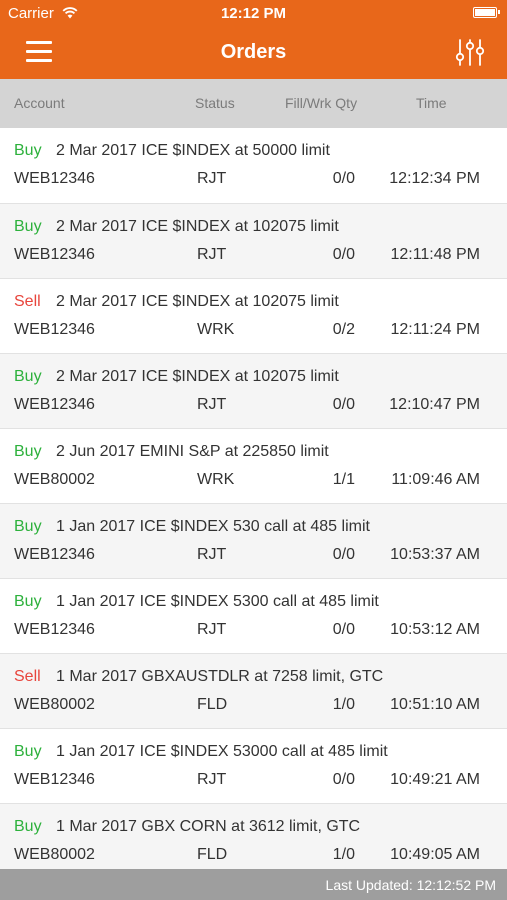 The width and height of the screenshot is (507, 900). What do you see at coordinates (435, 479) in the screenshot?
I see `order-time: 11:09:46 AM` at bounding box center [435, 479].